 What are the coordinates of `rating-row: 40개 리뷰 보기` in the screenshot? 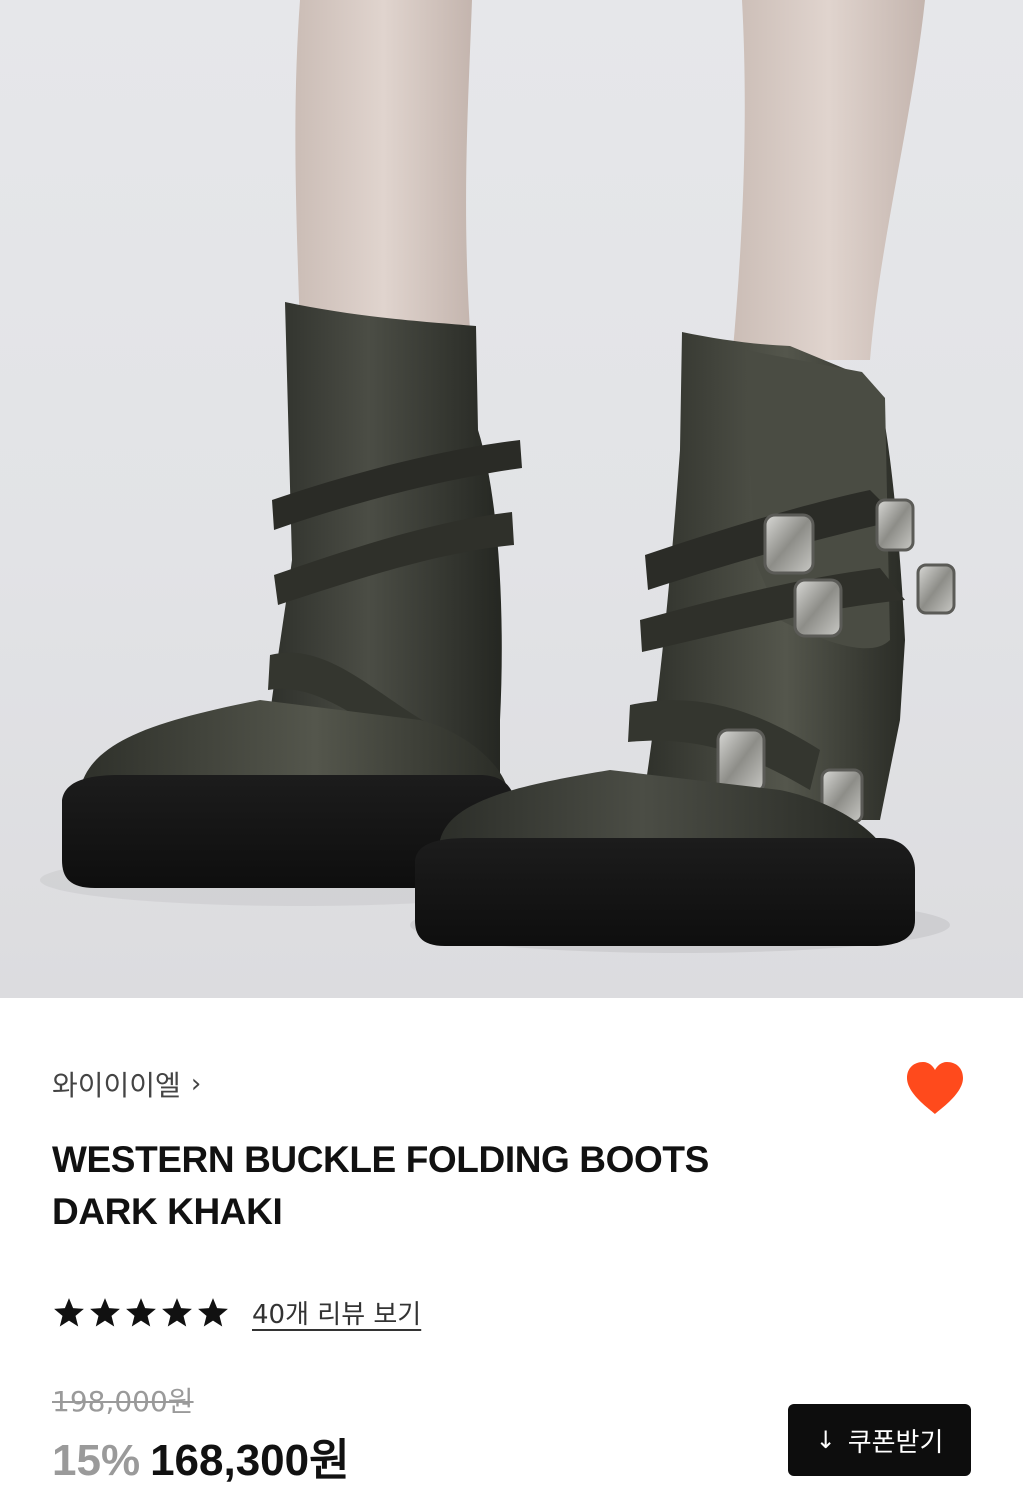 It's located at (236, 1312).